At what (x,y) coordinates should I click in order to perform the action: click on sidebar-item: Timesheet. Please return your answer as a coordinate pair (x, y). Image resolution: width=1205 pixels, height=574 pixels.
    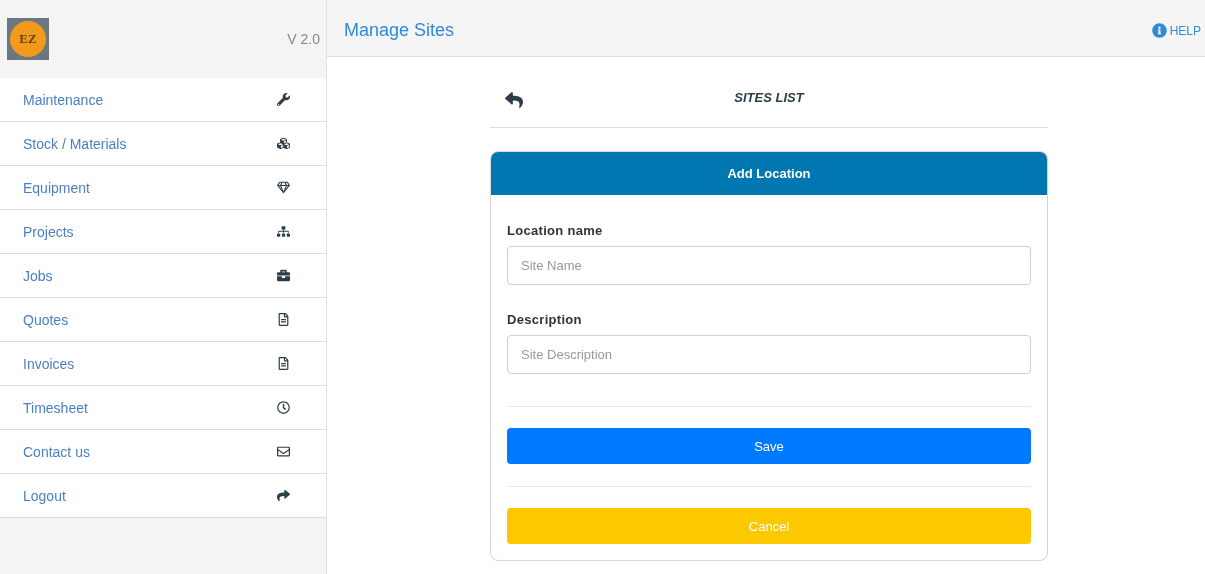
    Looking at the image, I should click on (163, 408).